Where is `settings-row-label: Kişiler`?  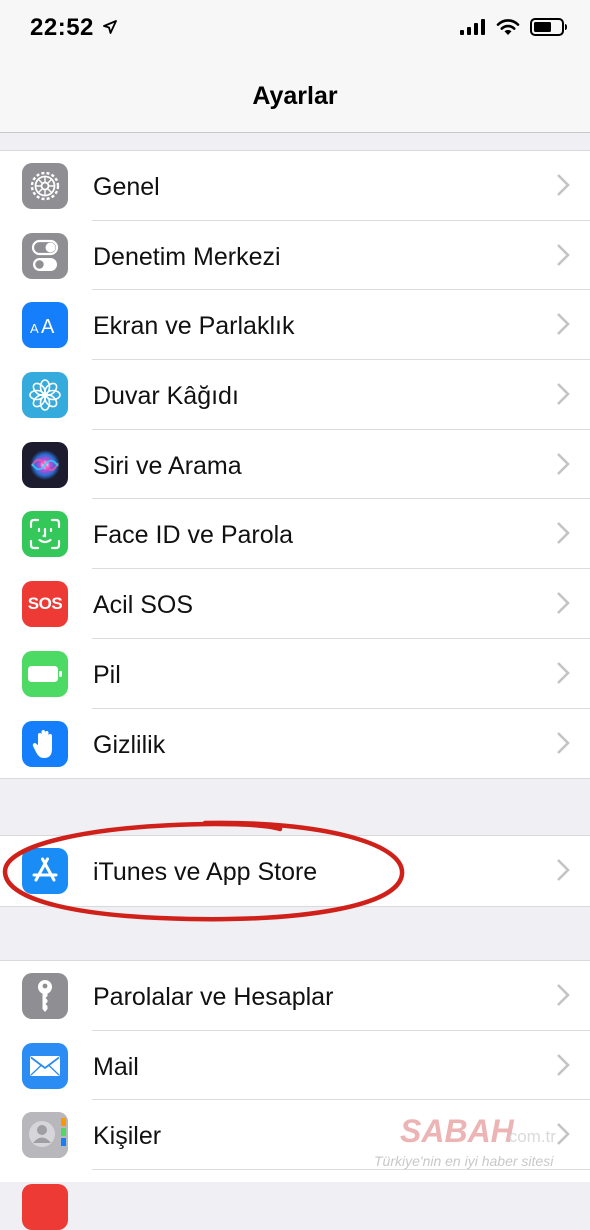 settings-row-label: Kişiler is located at coordinates (127, 1136).